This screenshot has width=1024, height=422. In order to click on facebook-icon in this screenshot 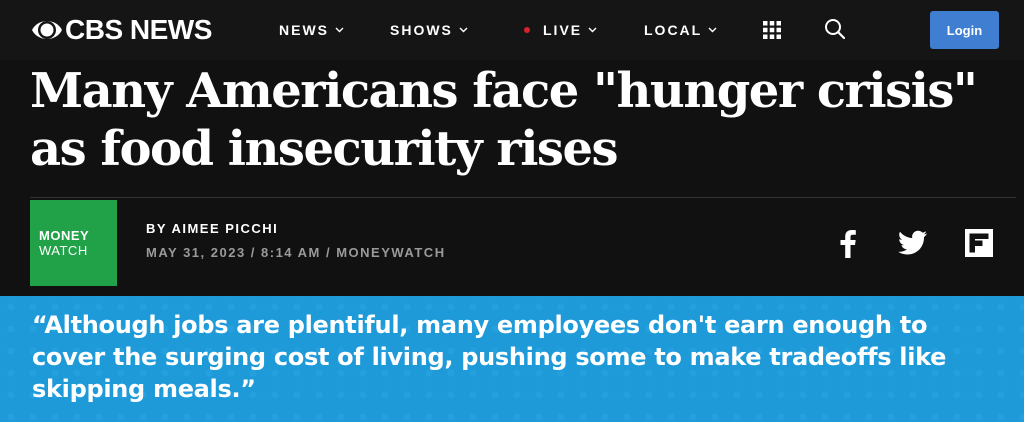, I will do `click(848, 243)`.